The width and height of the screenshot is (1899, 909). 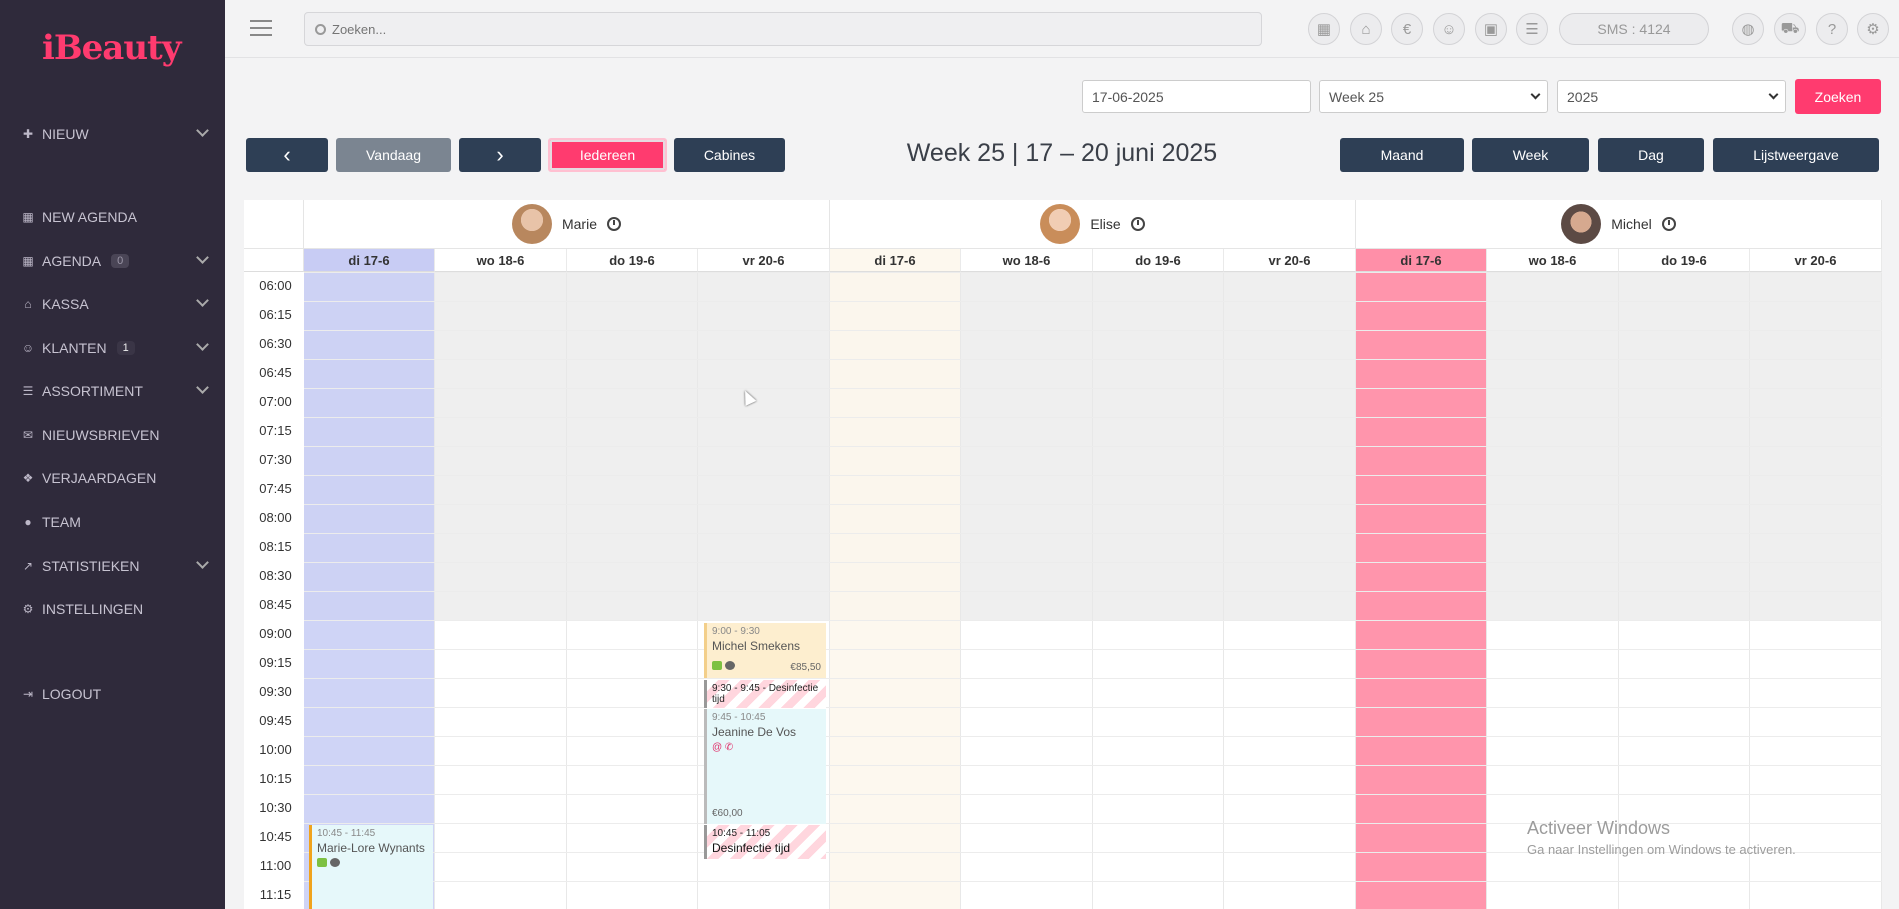 I want to click on hamburger-icon, so click(x=261, y=28).